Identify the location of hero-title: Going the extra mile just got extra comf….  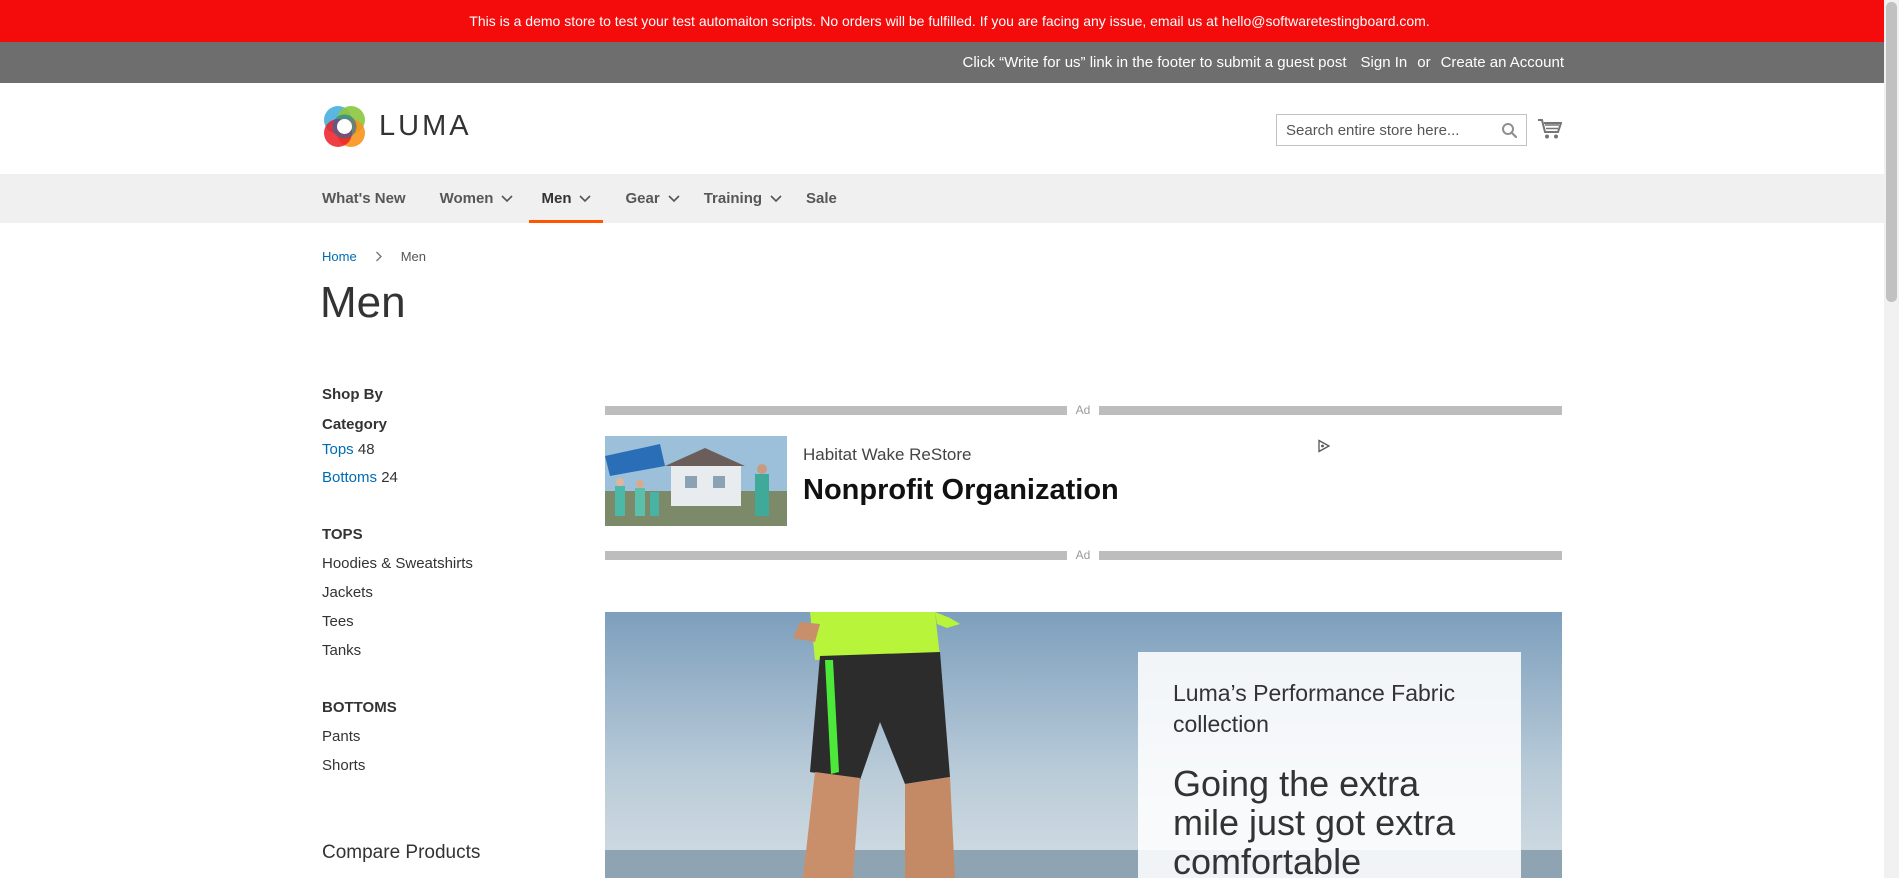
(1314, 820).